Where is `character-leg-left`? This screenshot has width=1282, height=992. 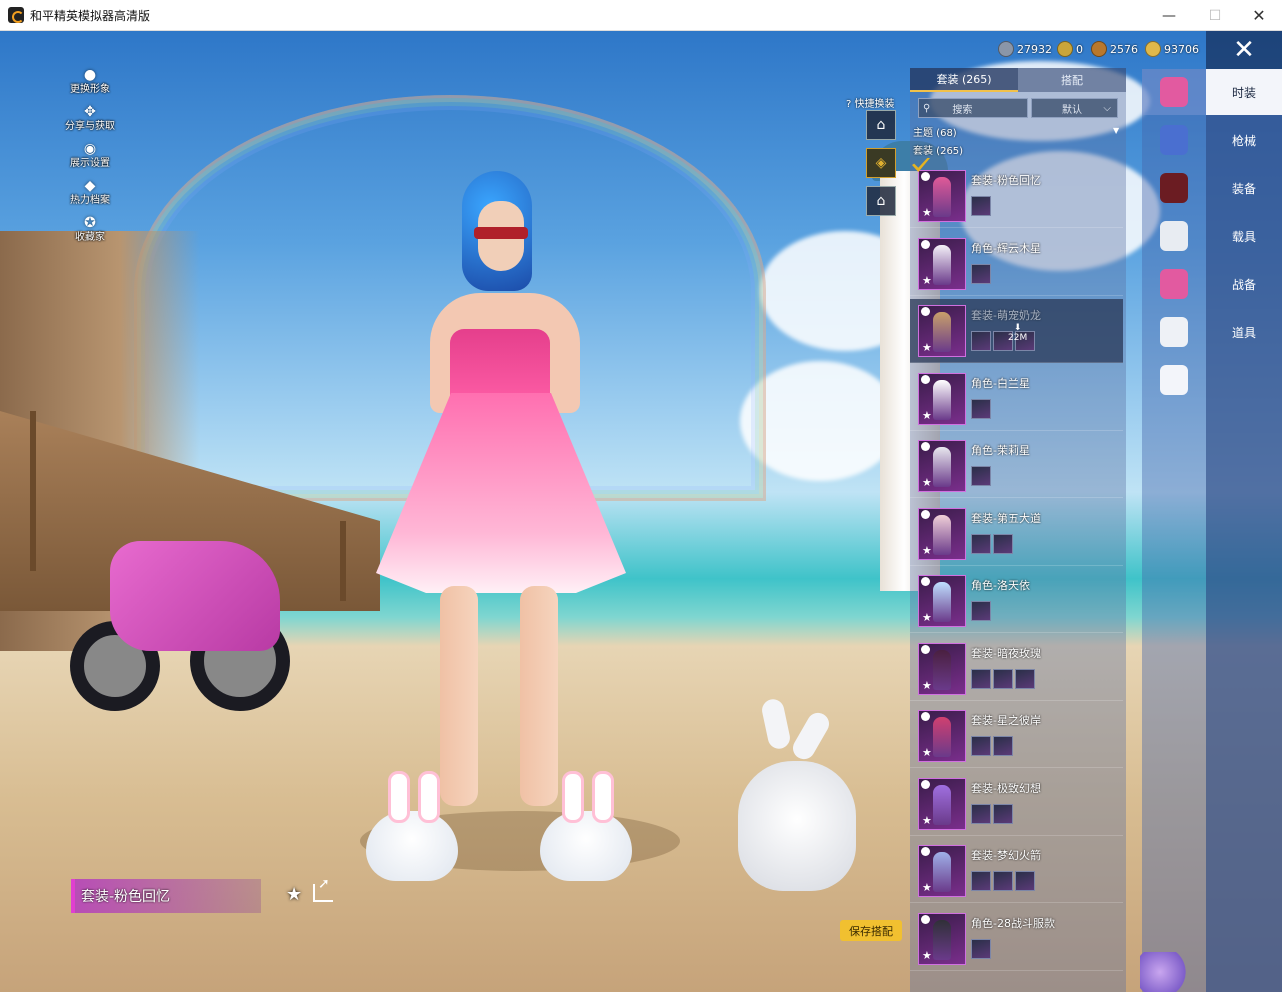 character-leg-left is located at coordinates (459, 696).